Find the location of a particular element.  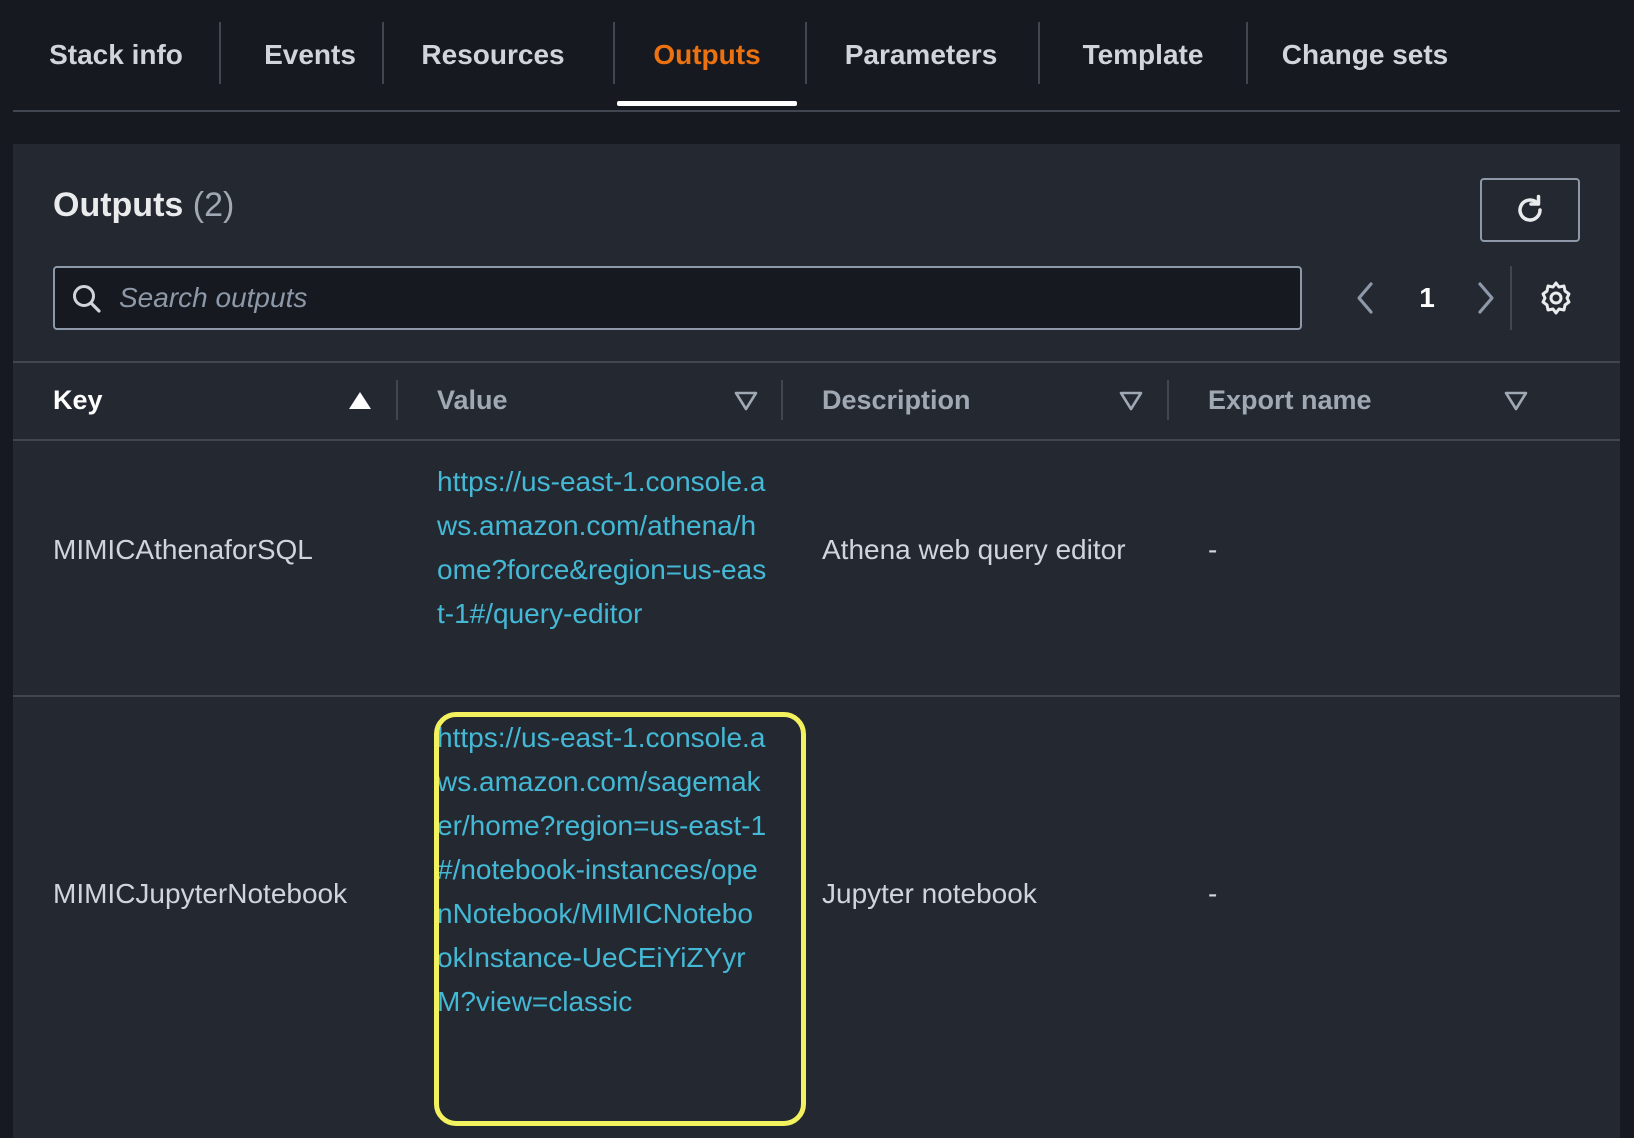

tab-events: Events is located at coordinates (310, 55).